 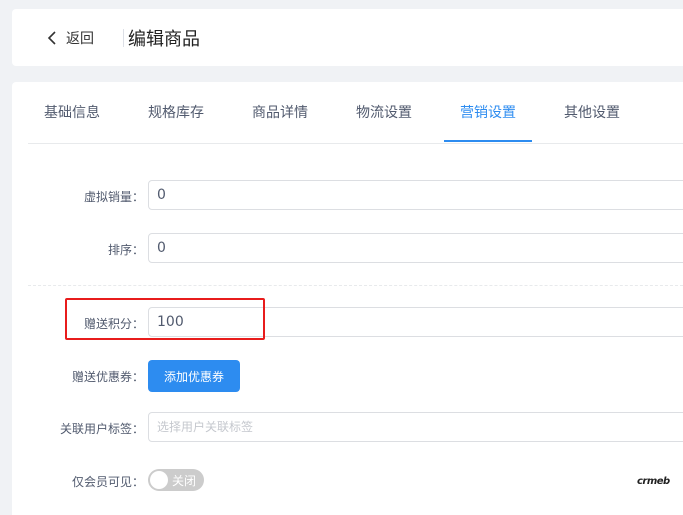 I want to click on members-only-label: 仅会员可见：, so click(x=107, y=482).